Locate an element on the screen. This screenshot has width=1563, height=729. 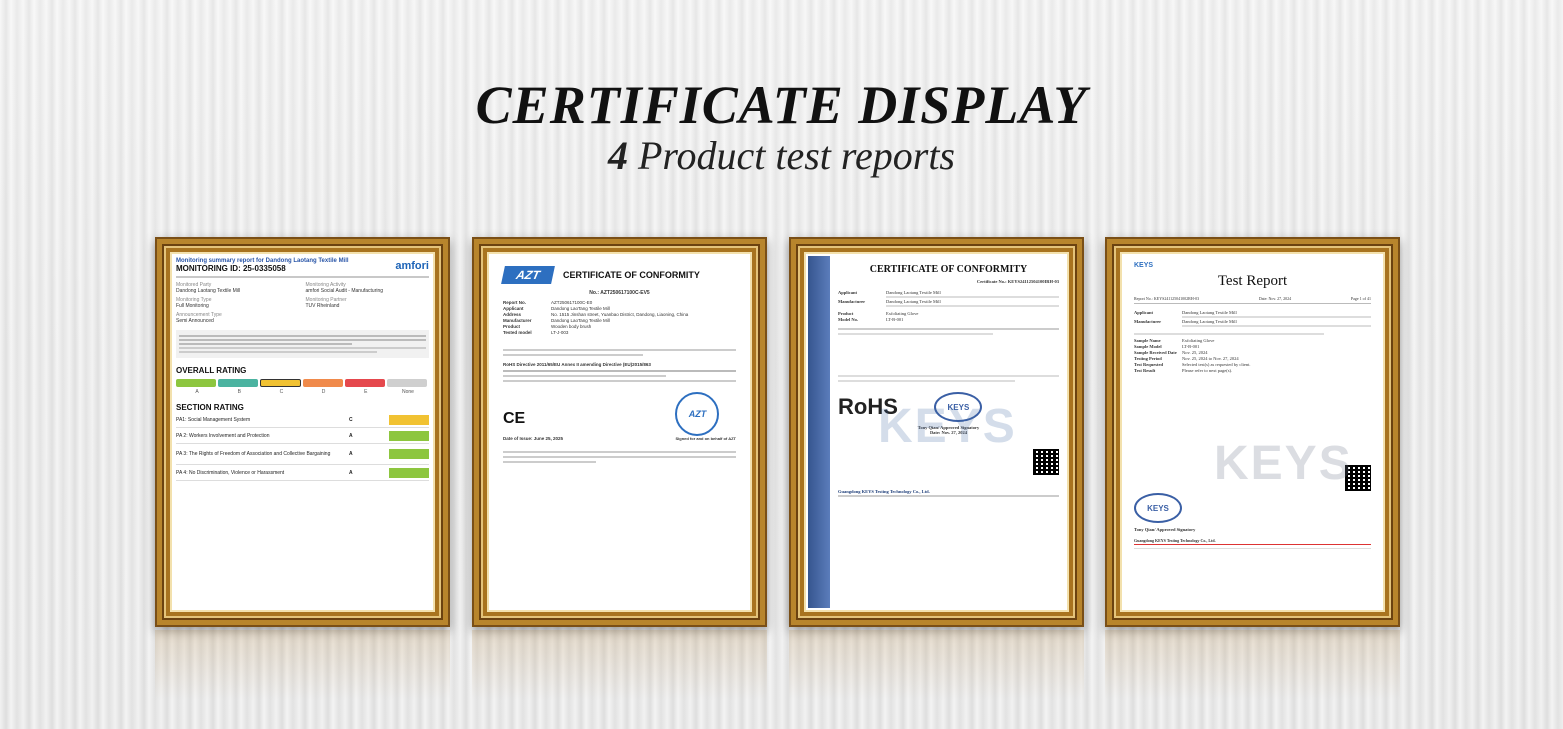
subtitle-text: Product test reports is located at coordinates (796, 155).